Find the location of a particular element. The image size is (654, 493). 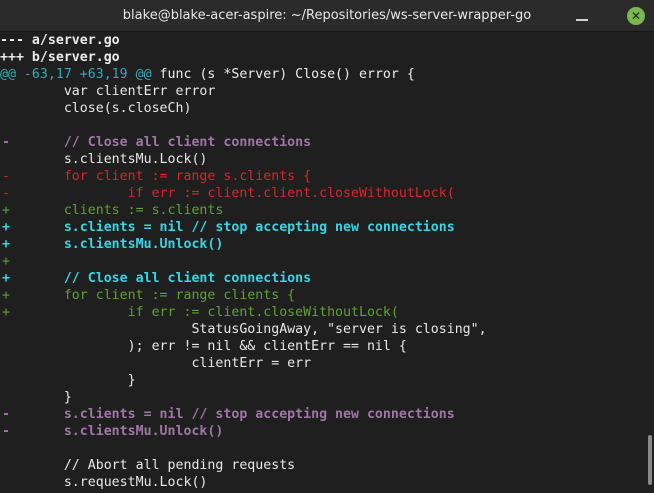

diff-line: s.requestMu.Lock() is located at coordinates (323, 482).